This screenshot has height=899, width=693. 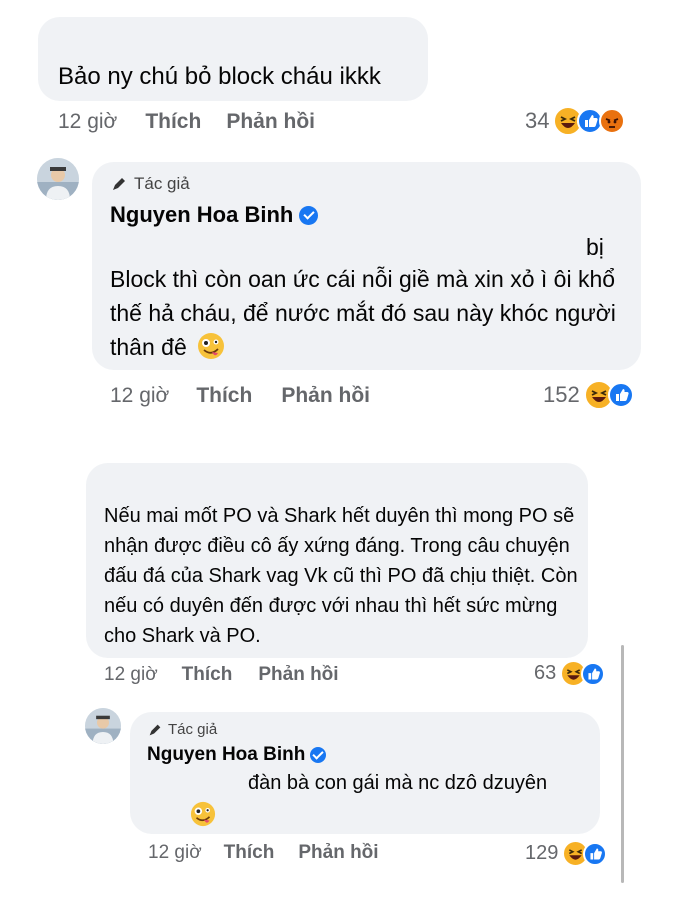 What do you see at coordinates (537, 120) in the screenshot?
I see `reaction-count: 34` at bounding box center [537, 120].